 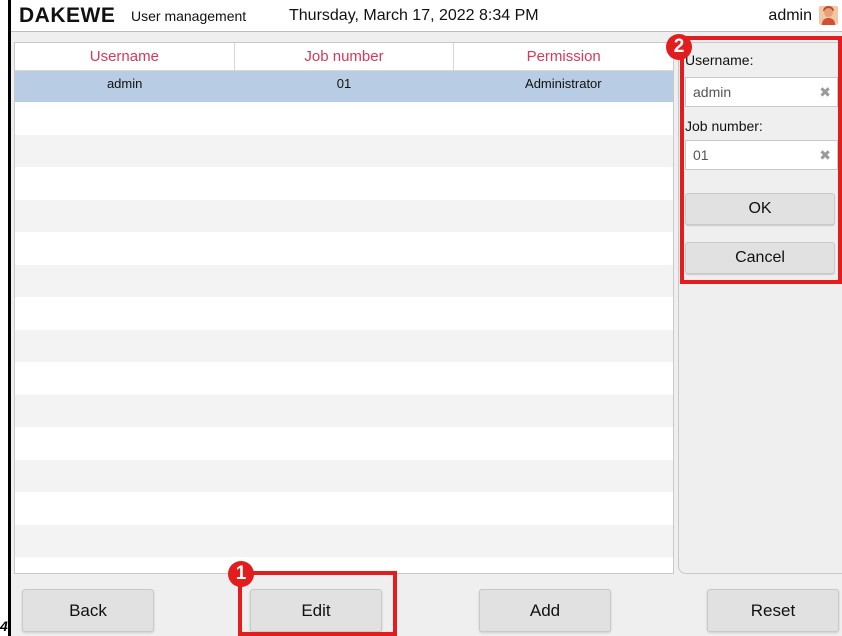 I want to click on table-row: admin 01 Administrator, so click(x=344, y=86).